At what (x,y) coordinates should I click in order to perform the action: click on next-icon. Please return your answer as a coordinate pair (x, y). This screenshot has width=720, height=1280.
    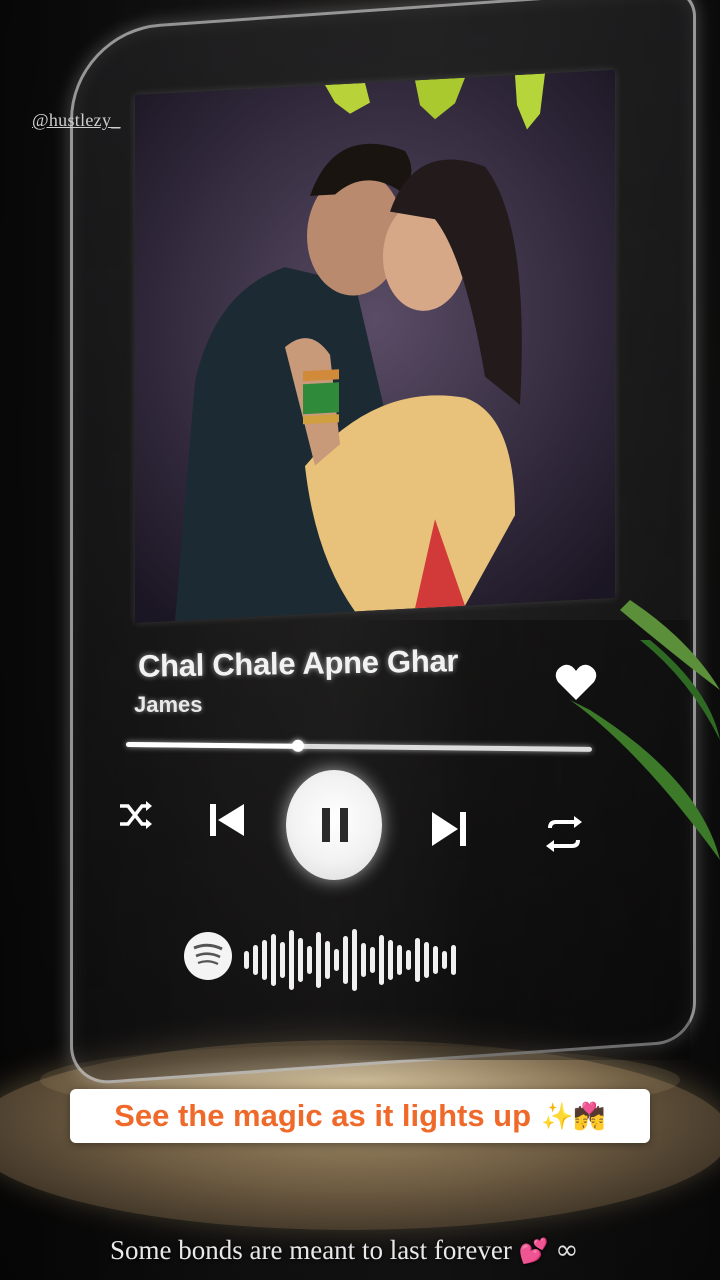
    Looking at the image, I should click on (450, 829).